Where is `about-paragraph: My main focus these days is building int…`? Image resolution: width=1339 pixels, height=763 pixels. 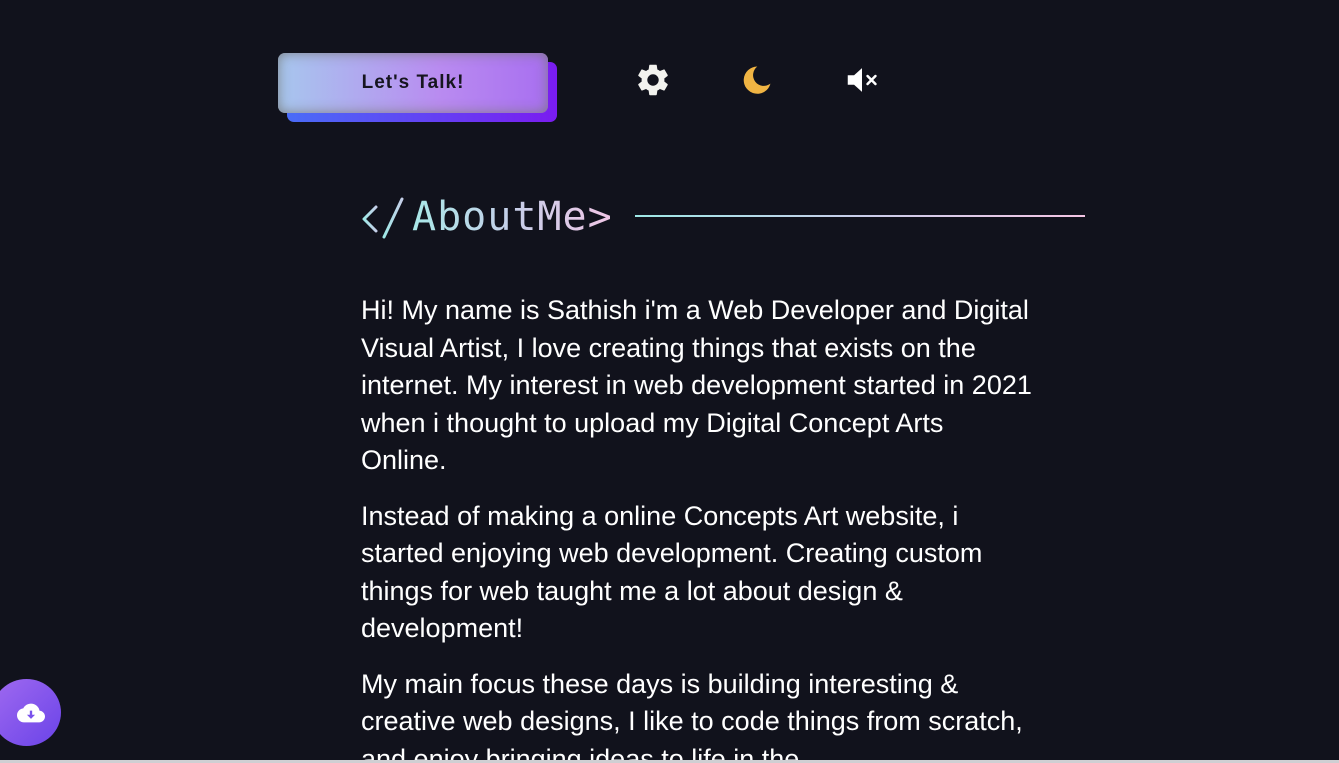
about-paragraph: My main focus these days is building int… is located at coordinates (692, 715).